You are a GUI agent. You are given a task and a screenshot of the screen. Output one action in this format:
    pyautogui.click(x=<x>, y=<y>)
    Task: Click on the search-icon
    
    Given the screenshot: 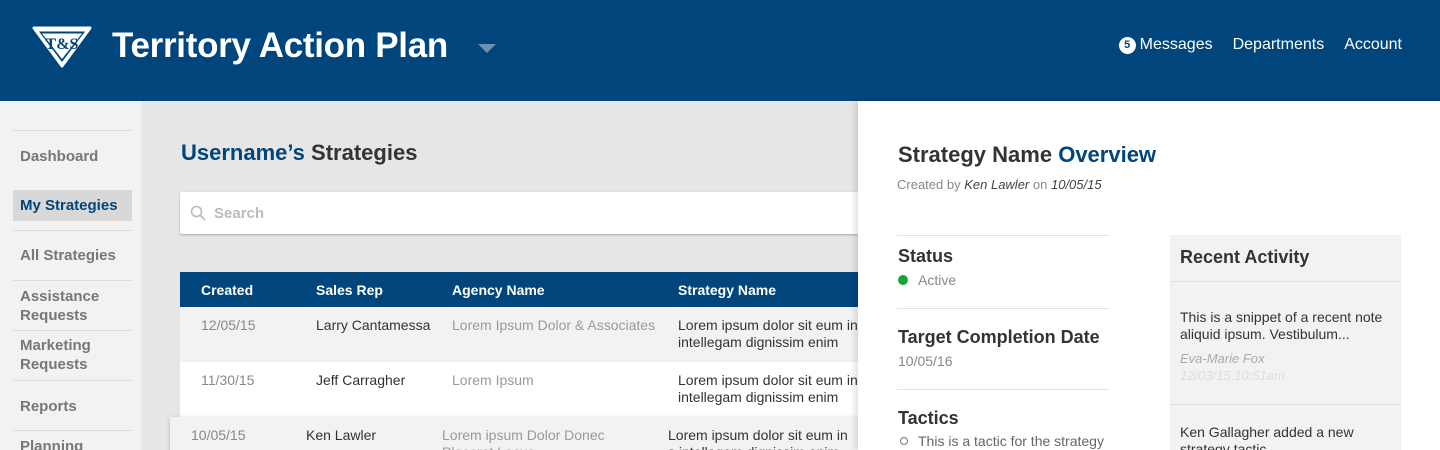 What is the action you would take?
    pyautogui.click(x=198, y=213)
    